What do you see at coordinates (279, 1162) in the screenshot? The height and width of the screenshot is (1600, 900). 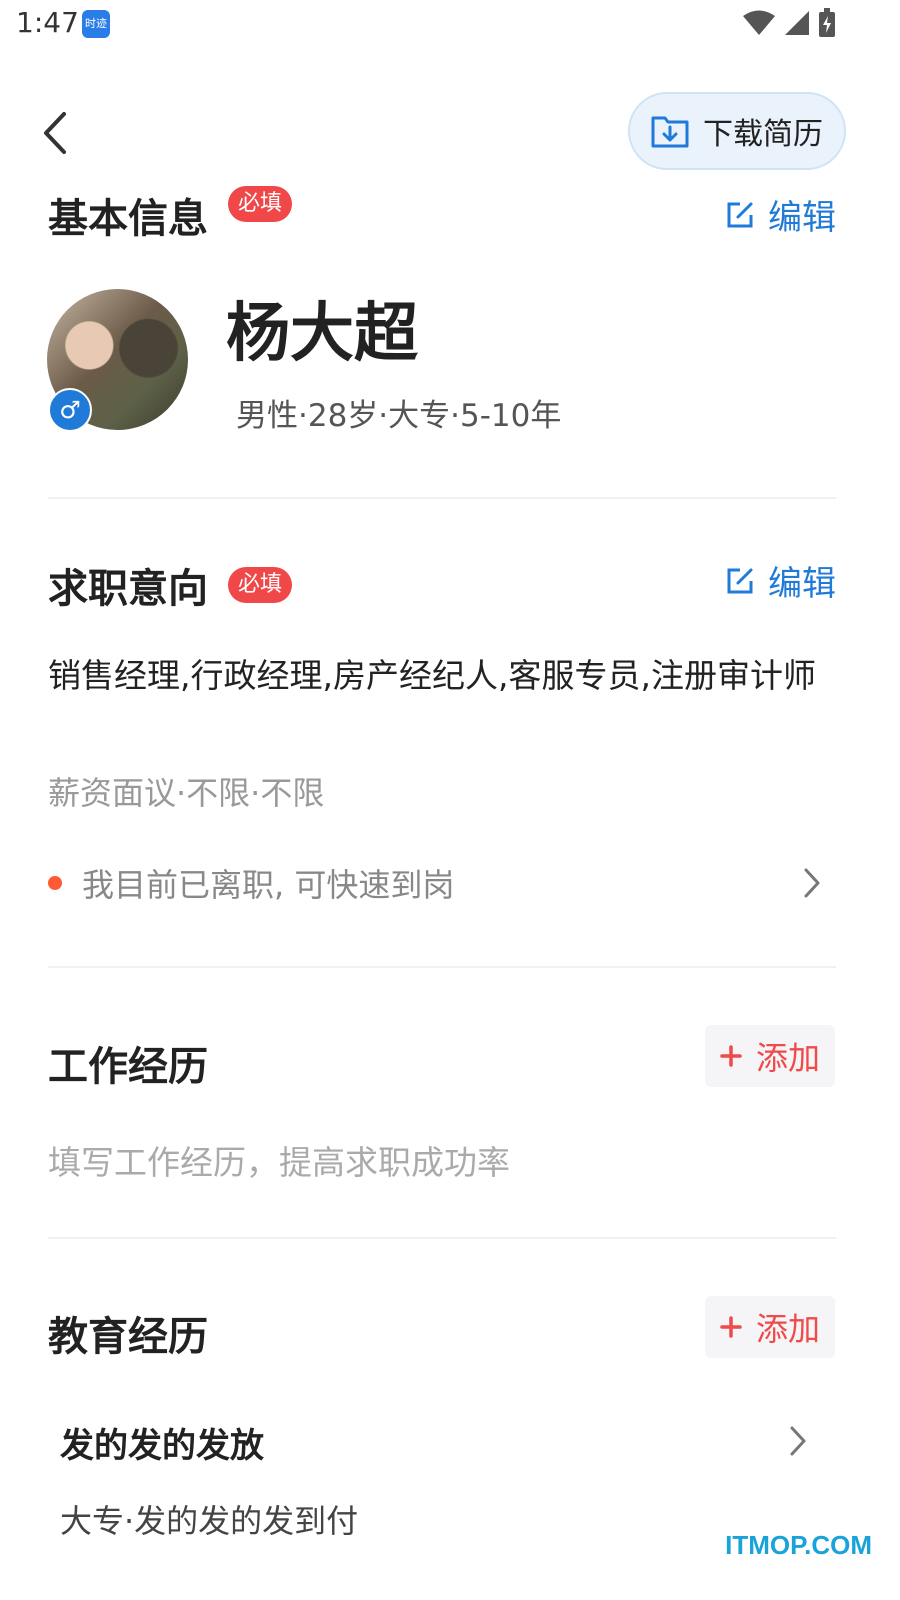 I see `work-experience-hint: 填写工作经历，提高求职成功率` at bounding box center [279, 1162].